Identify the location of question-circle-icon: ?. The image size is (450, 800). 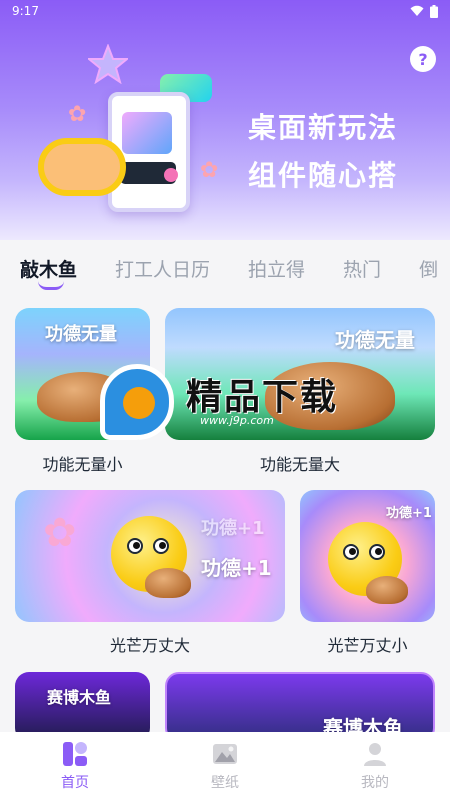
(423, 59).